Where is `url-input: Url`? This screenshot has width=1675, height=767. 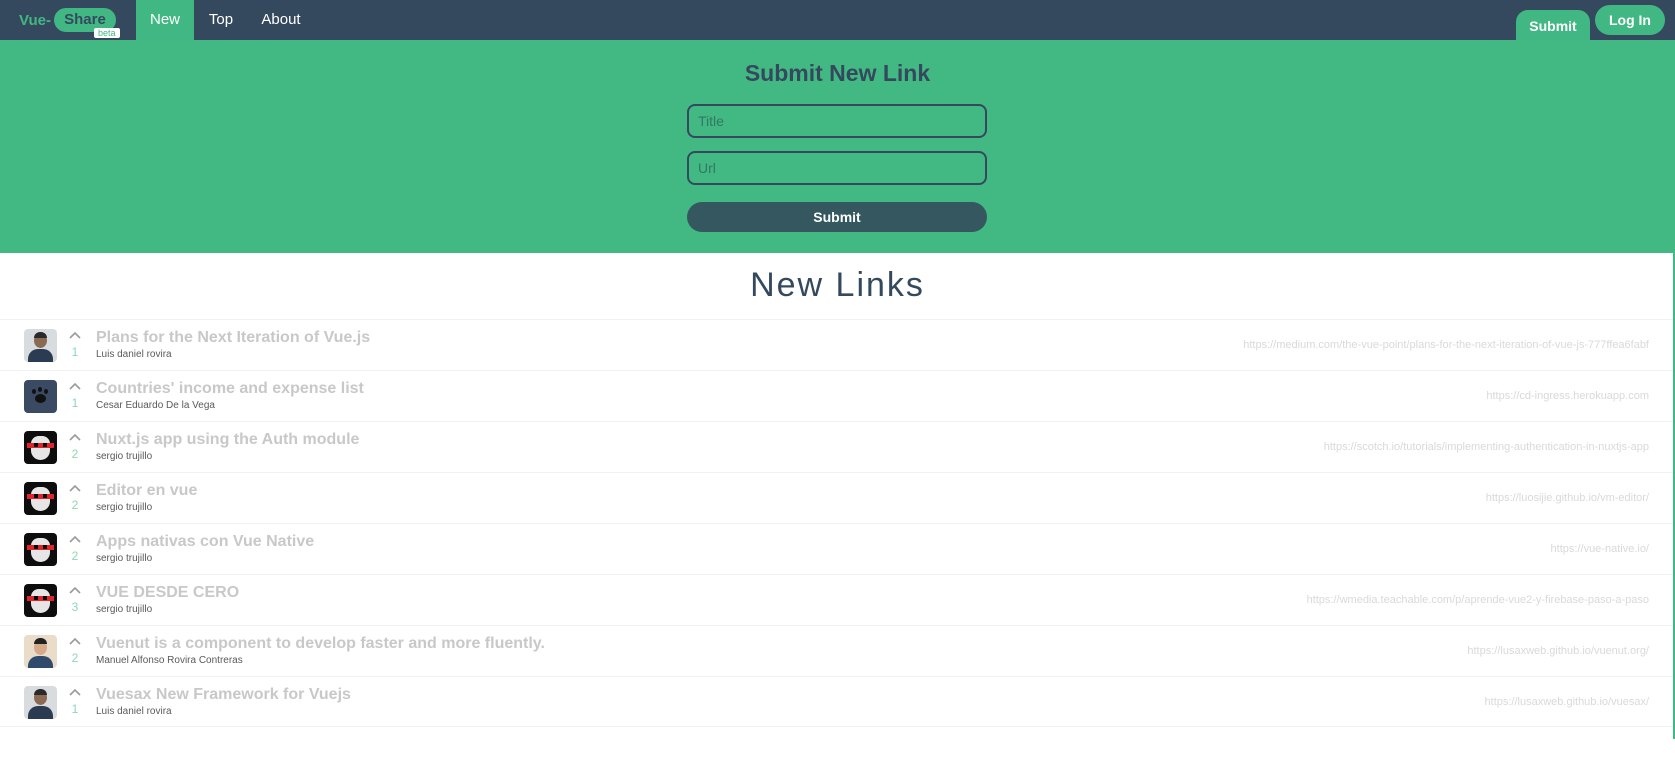
url-input: Url is located at coordinates (837, 168).